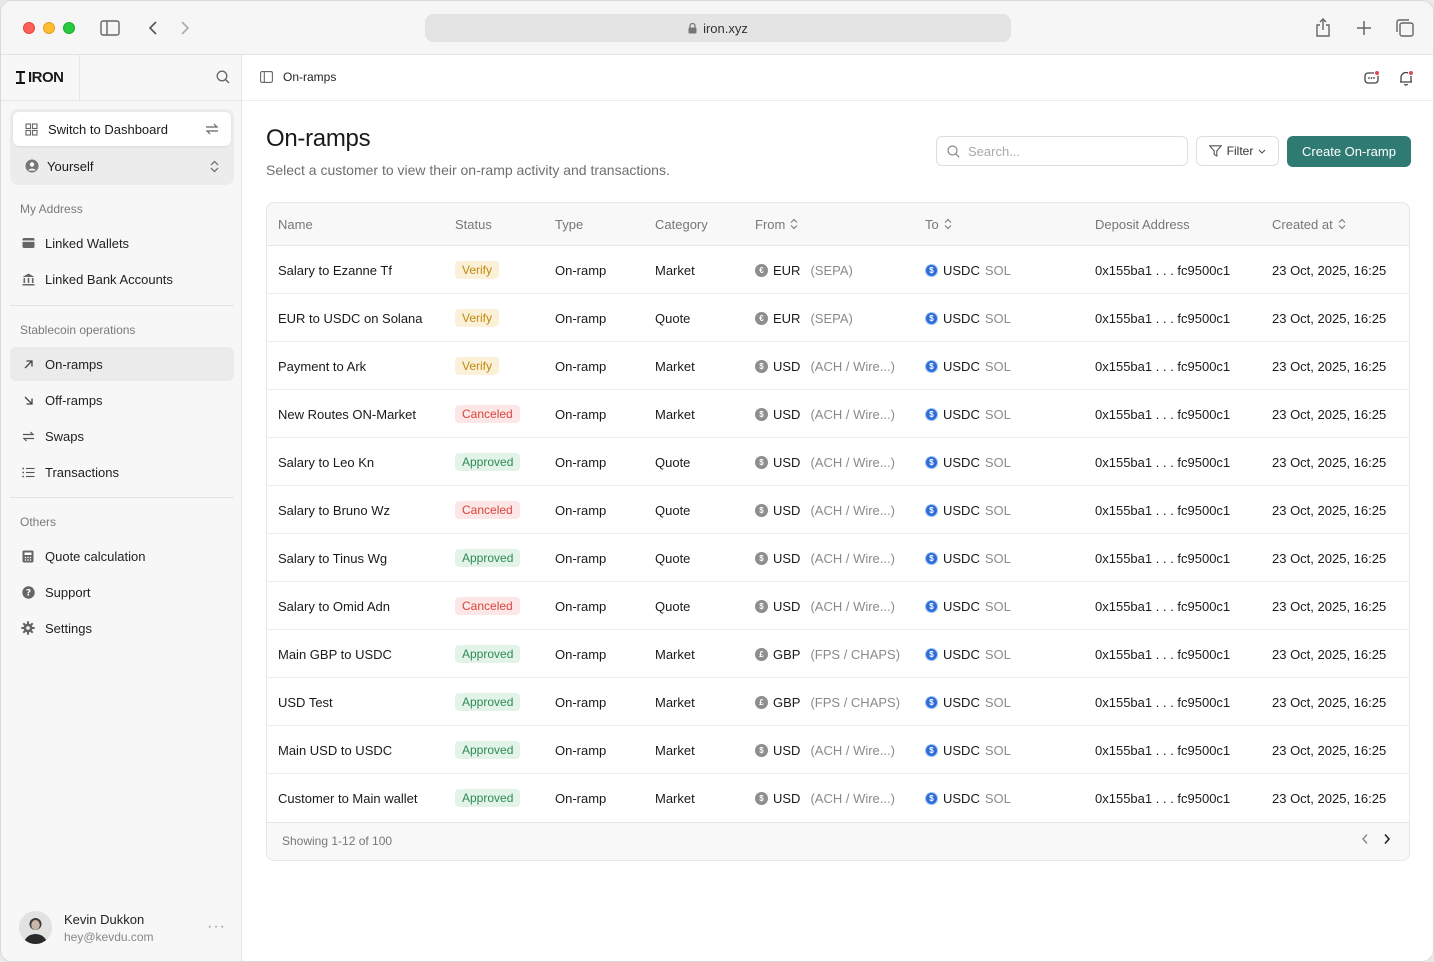 The height and width of the screenshot is (962, 1434). I want to click on tab-overview-icon, so click(1405, 28).